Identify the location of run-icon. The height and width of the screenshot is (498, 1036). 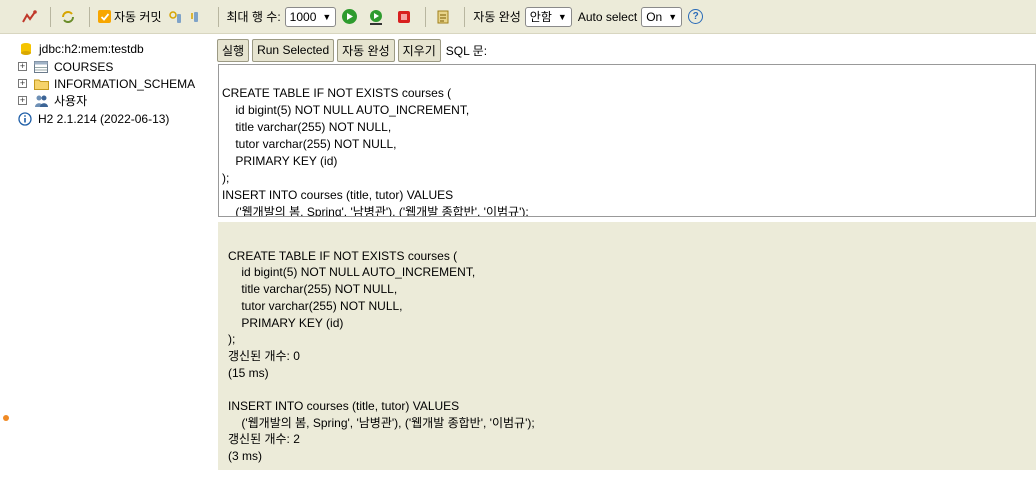
(350, 16).